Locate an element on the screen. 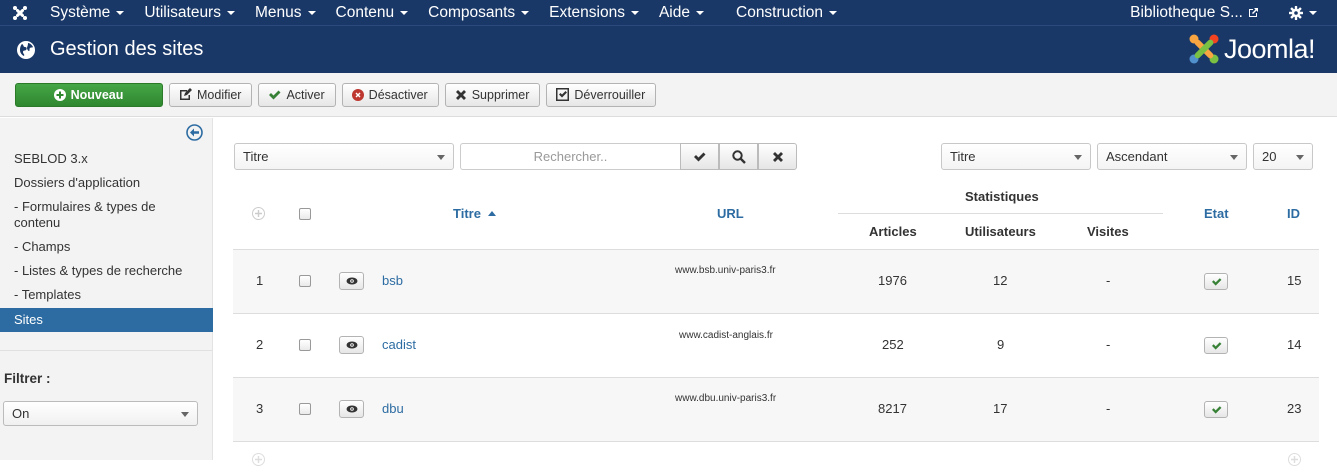  menu-extensions: Extensions is located at coordinates (594, 13).